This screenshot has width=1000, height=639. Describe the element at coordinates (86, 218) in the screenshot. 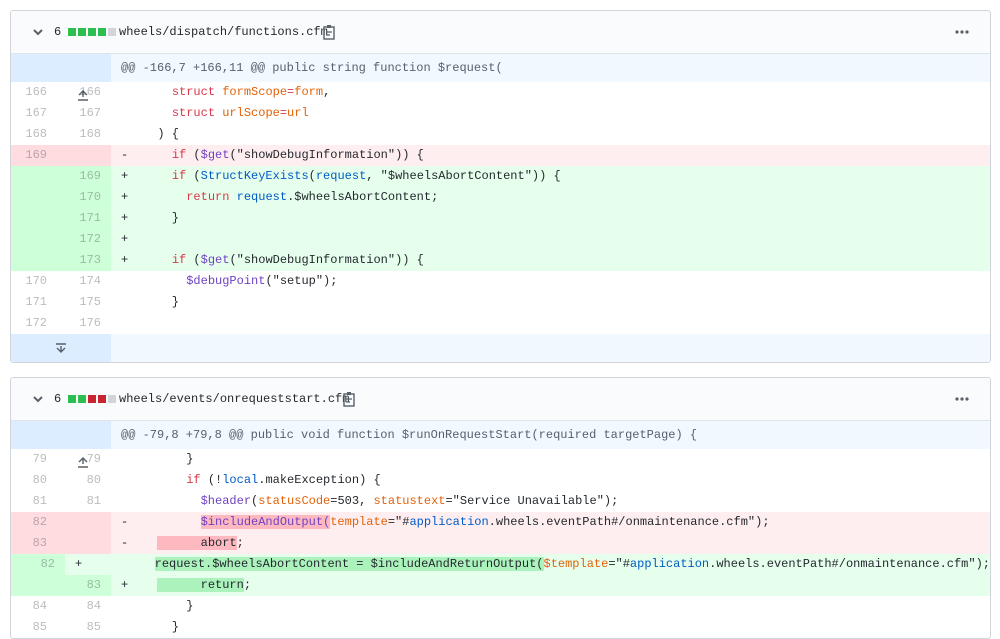

I see `new-line-number: 171` at that location.